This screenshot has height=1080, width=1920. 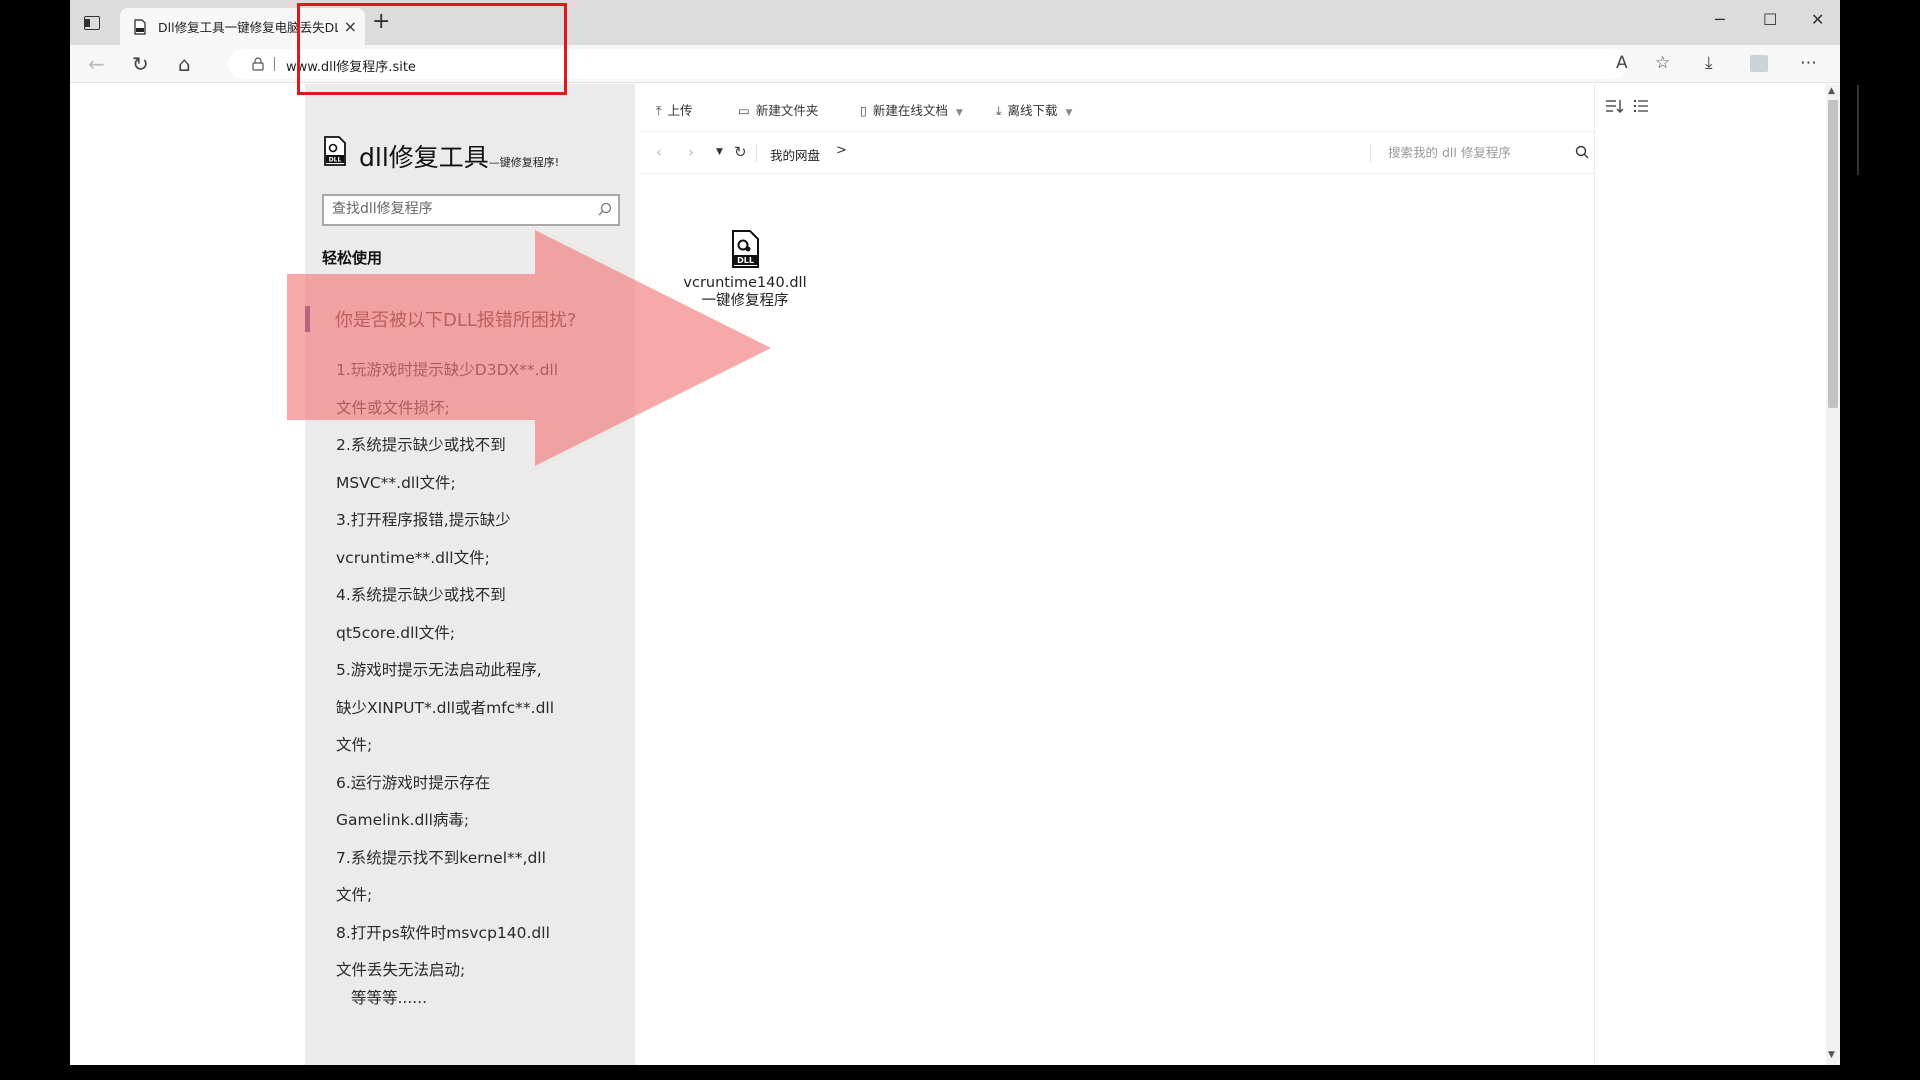 I want to click on more-menu-icon: ⋯, so click(x=1808, y=63).